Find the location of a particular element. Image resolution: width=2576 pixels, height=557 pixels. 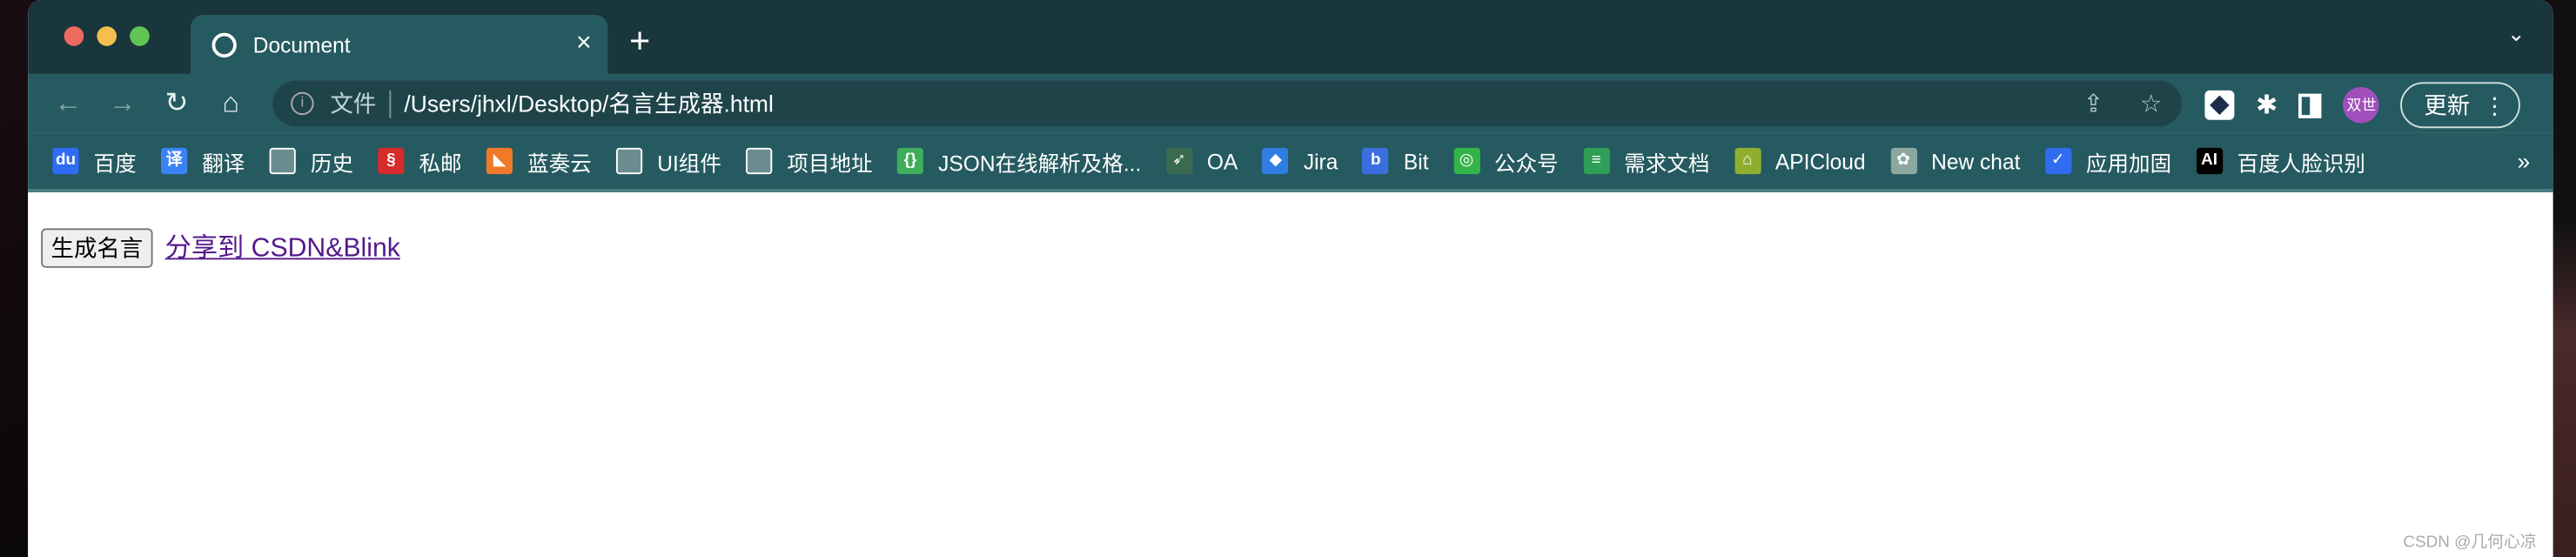

oa-icon: ➶ is located at coordinates (1178, 161).